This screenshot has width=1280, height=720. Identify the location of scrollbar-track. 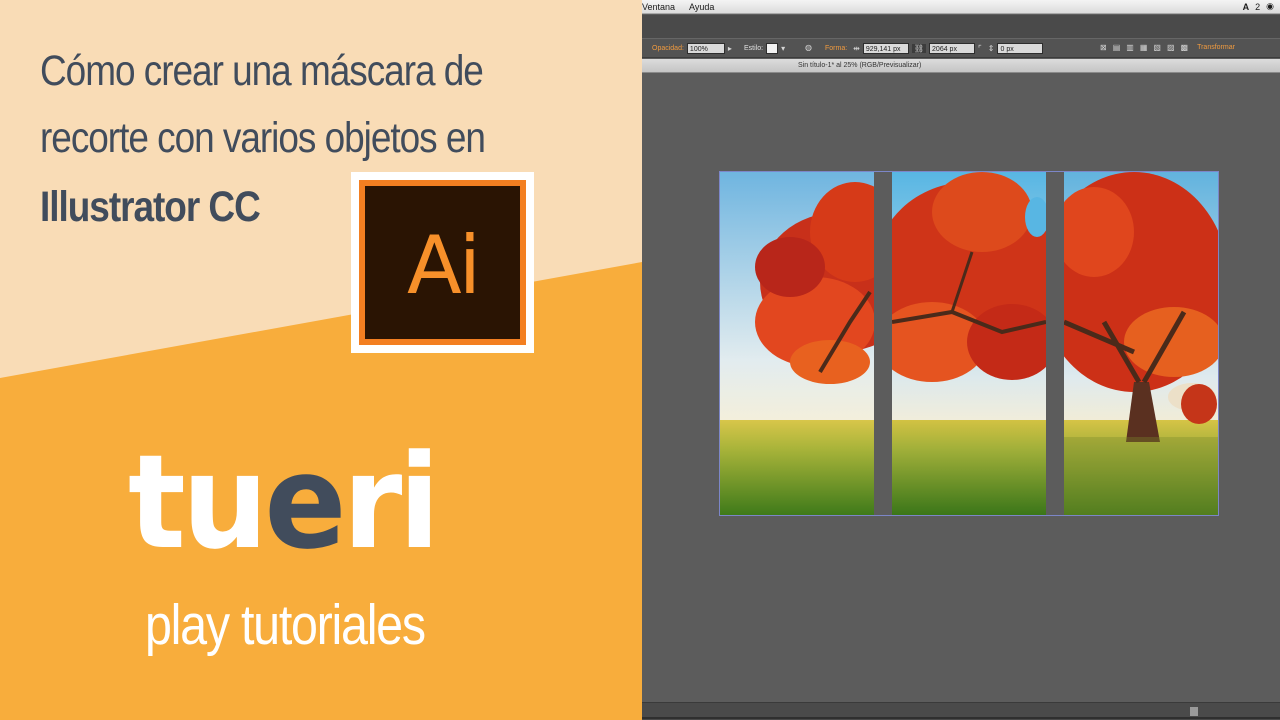
(961, 718).